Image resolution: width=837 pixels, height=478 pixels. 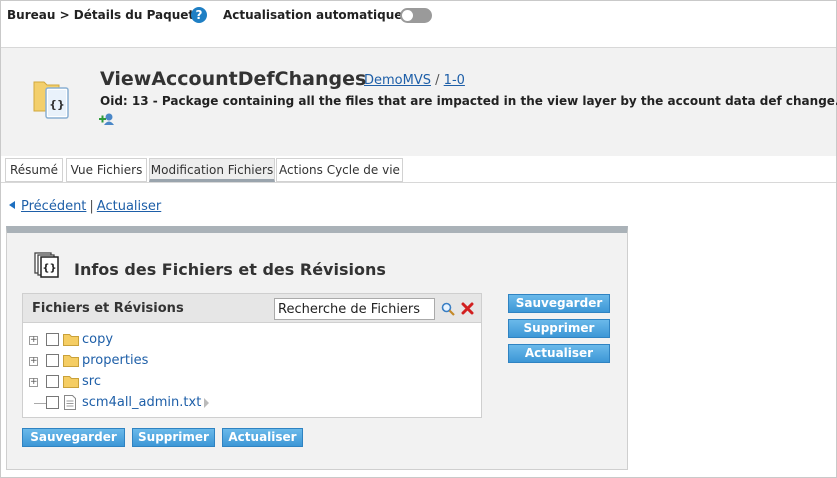 I want to click on tree-header-label: Fichiers et Révisions, so click(x=108, y=308).